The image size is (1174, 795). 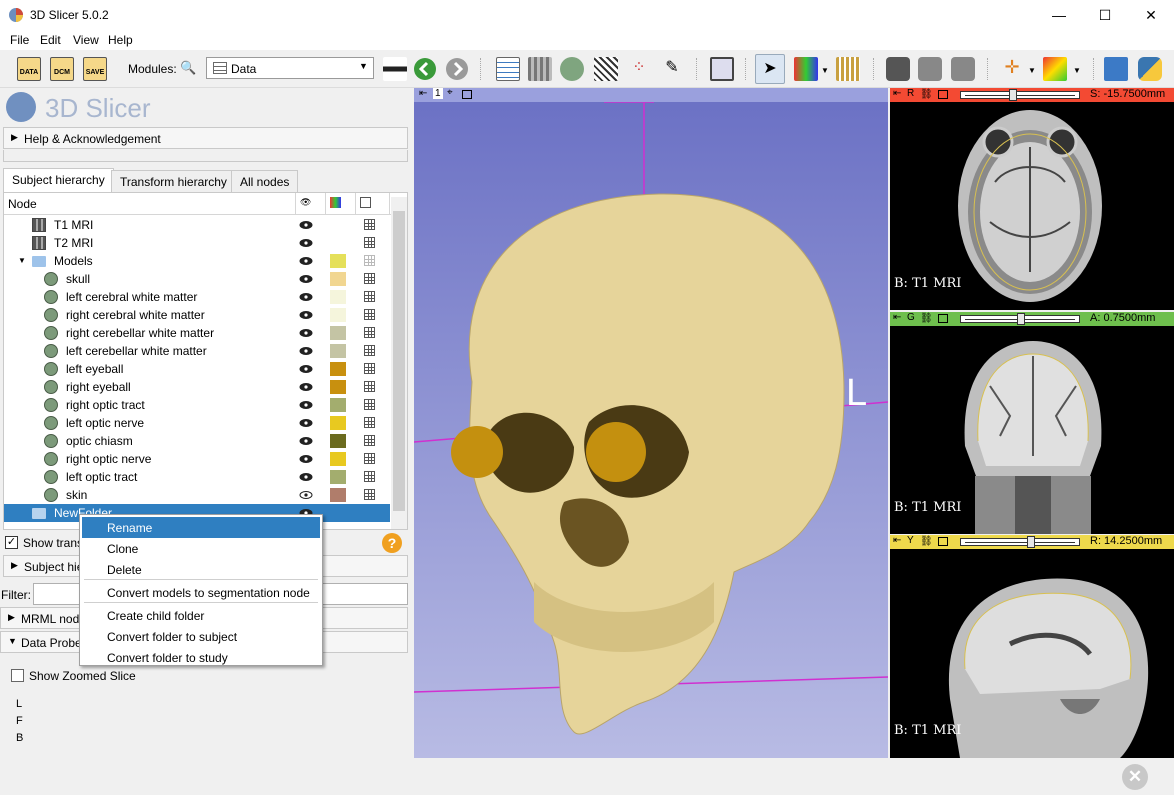 What do you see at coordinates (1150, 69) in the screenshot?
I see `python-console-icon` at bounding box center [1150, 69].